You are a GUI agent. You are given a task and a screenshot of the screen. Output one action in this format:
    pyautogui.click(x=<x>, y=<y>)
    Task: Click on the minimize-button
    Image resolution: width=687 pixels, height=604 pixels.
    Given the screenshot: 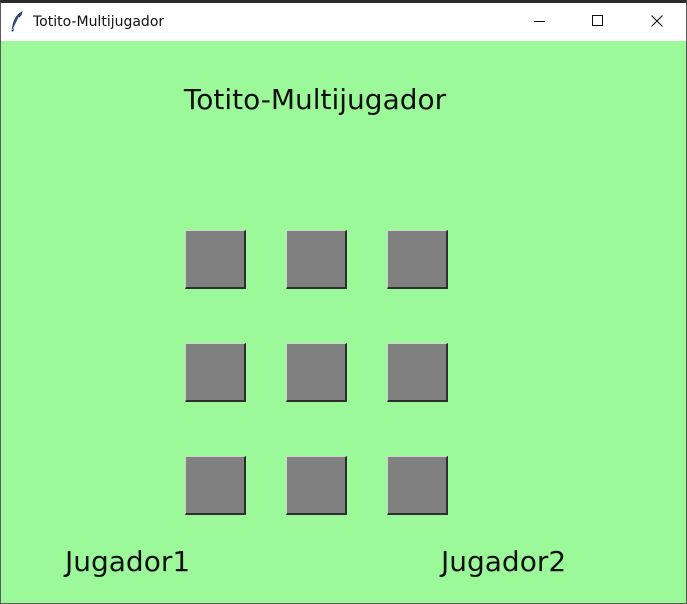 What is the action you would take?
    pyautogui.click(x=540, y=22)
    